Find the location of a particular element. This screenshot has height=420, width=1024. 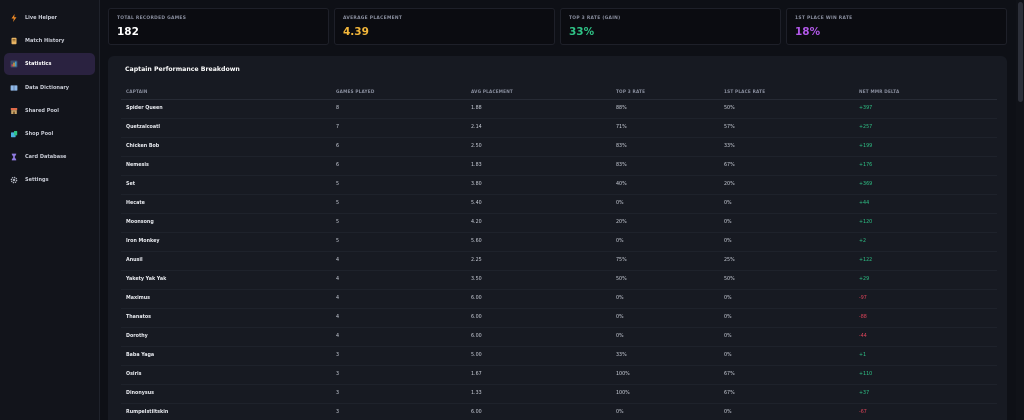

mmr-delta-cell: +369 is located at coordinates (866, 184).